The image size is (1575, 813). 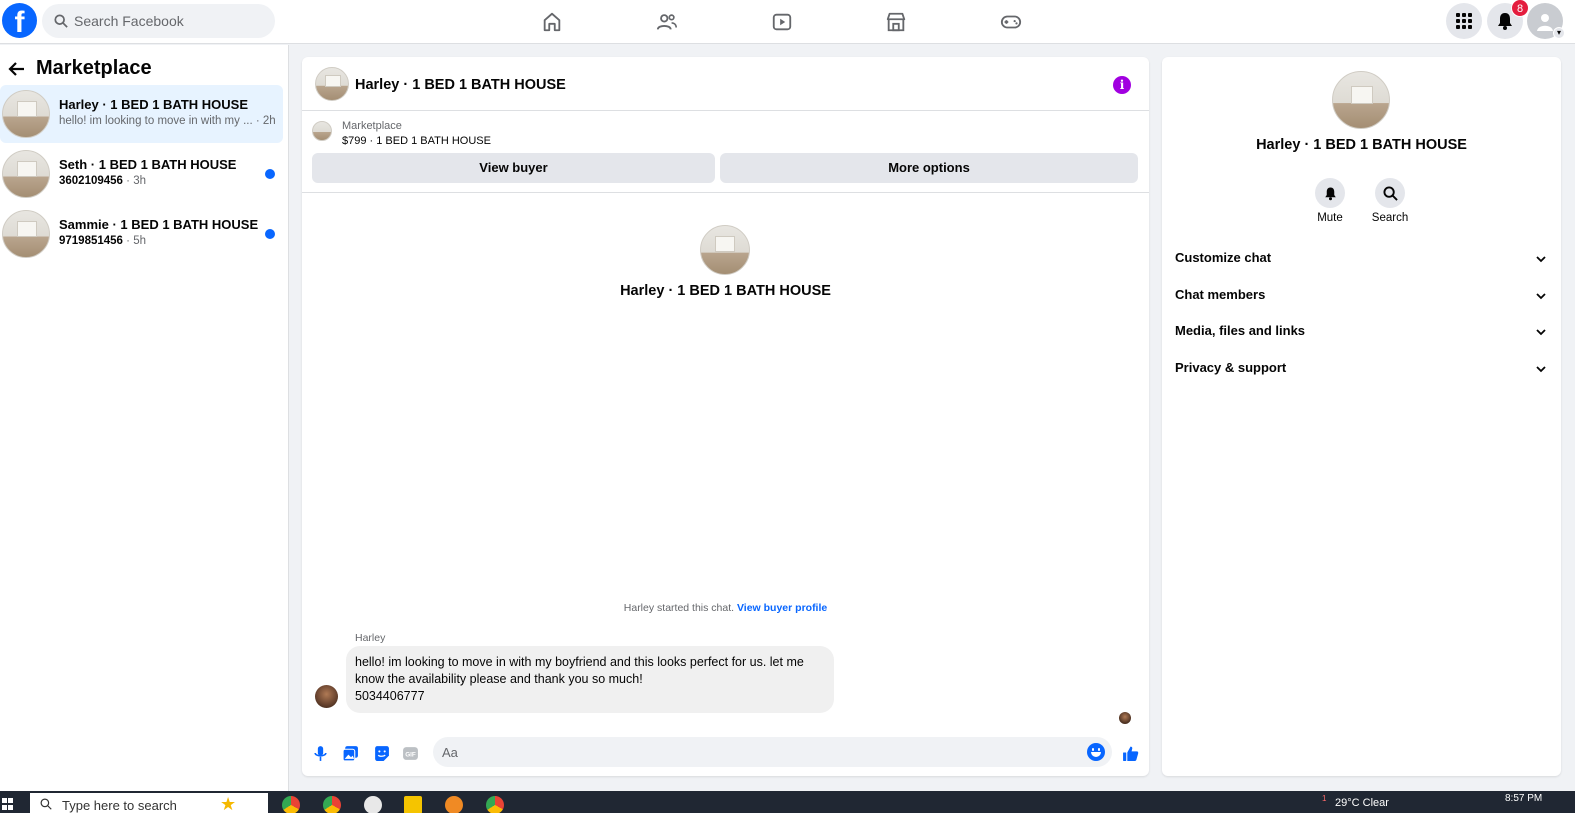 I want to click on conversation-preview: 3602109456 · 3h, so click(x=102, y=181).